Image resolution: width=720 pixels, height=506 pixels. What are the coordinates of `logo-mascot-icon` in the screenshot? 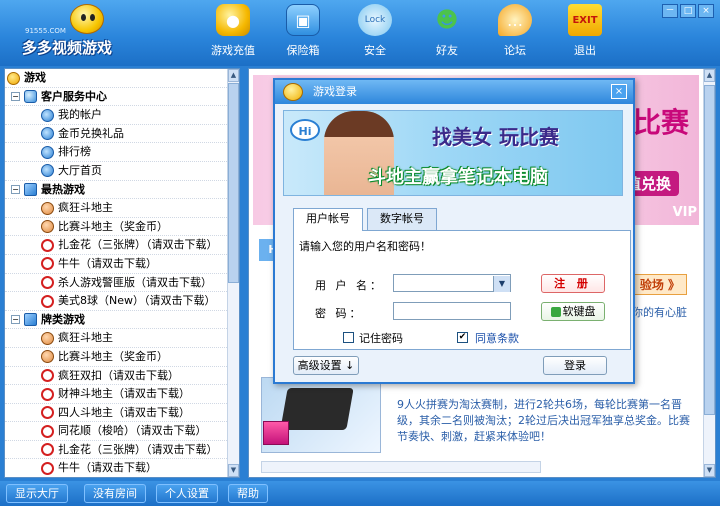 It's located at (87, 19).